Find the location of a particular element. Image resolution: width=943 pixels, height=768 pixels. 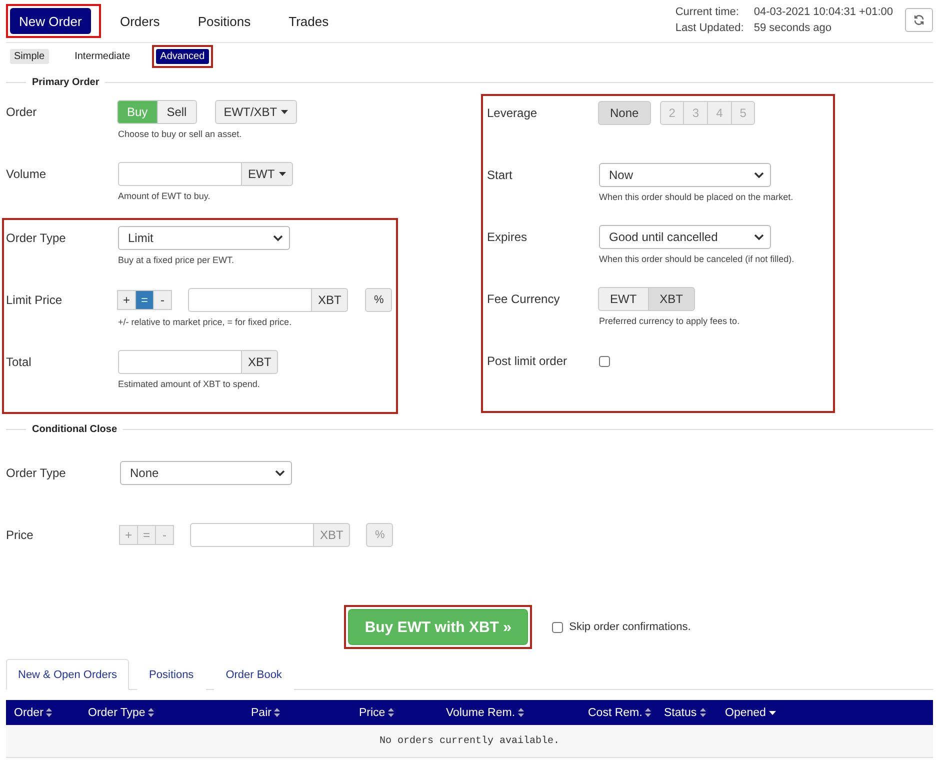

field-label: Post limit order is located at coordinates (527, 361).